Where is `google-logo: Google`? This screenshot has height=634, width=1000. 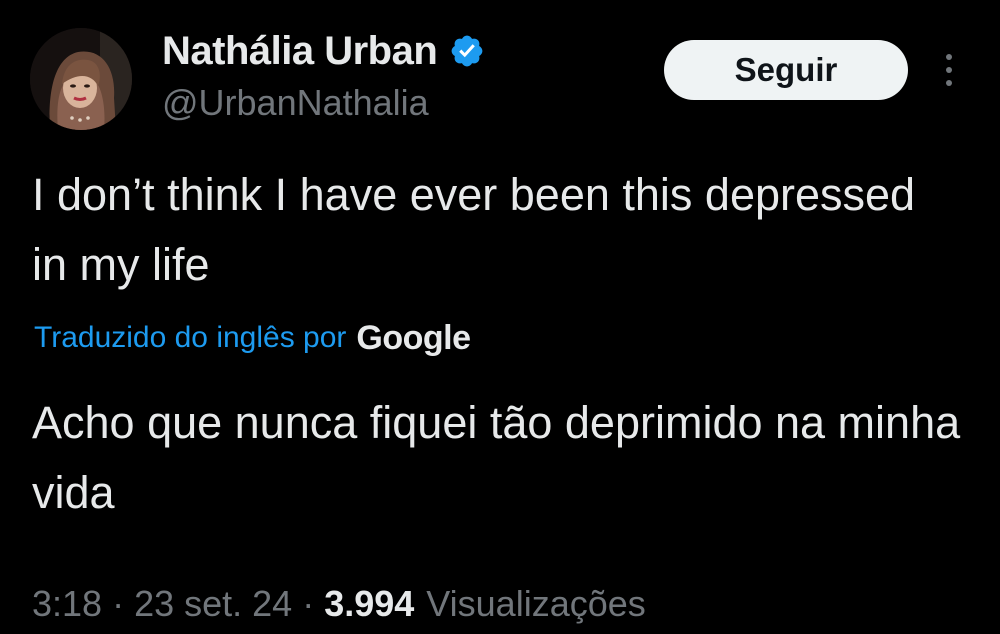 google-logo: Google is located at coordinates (413, 337).